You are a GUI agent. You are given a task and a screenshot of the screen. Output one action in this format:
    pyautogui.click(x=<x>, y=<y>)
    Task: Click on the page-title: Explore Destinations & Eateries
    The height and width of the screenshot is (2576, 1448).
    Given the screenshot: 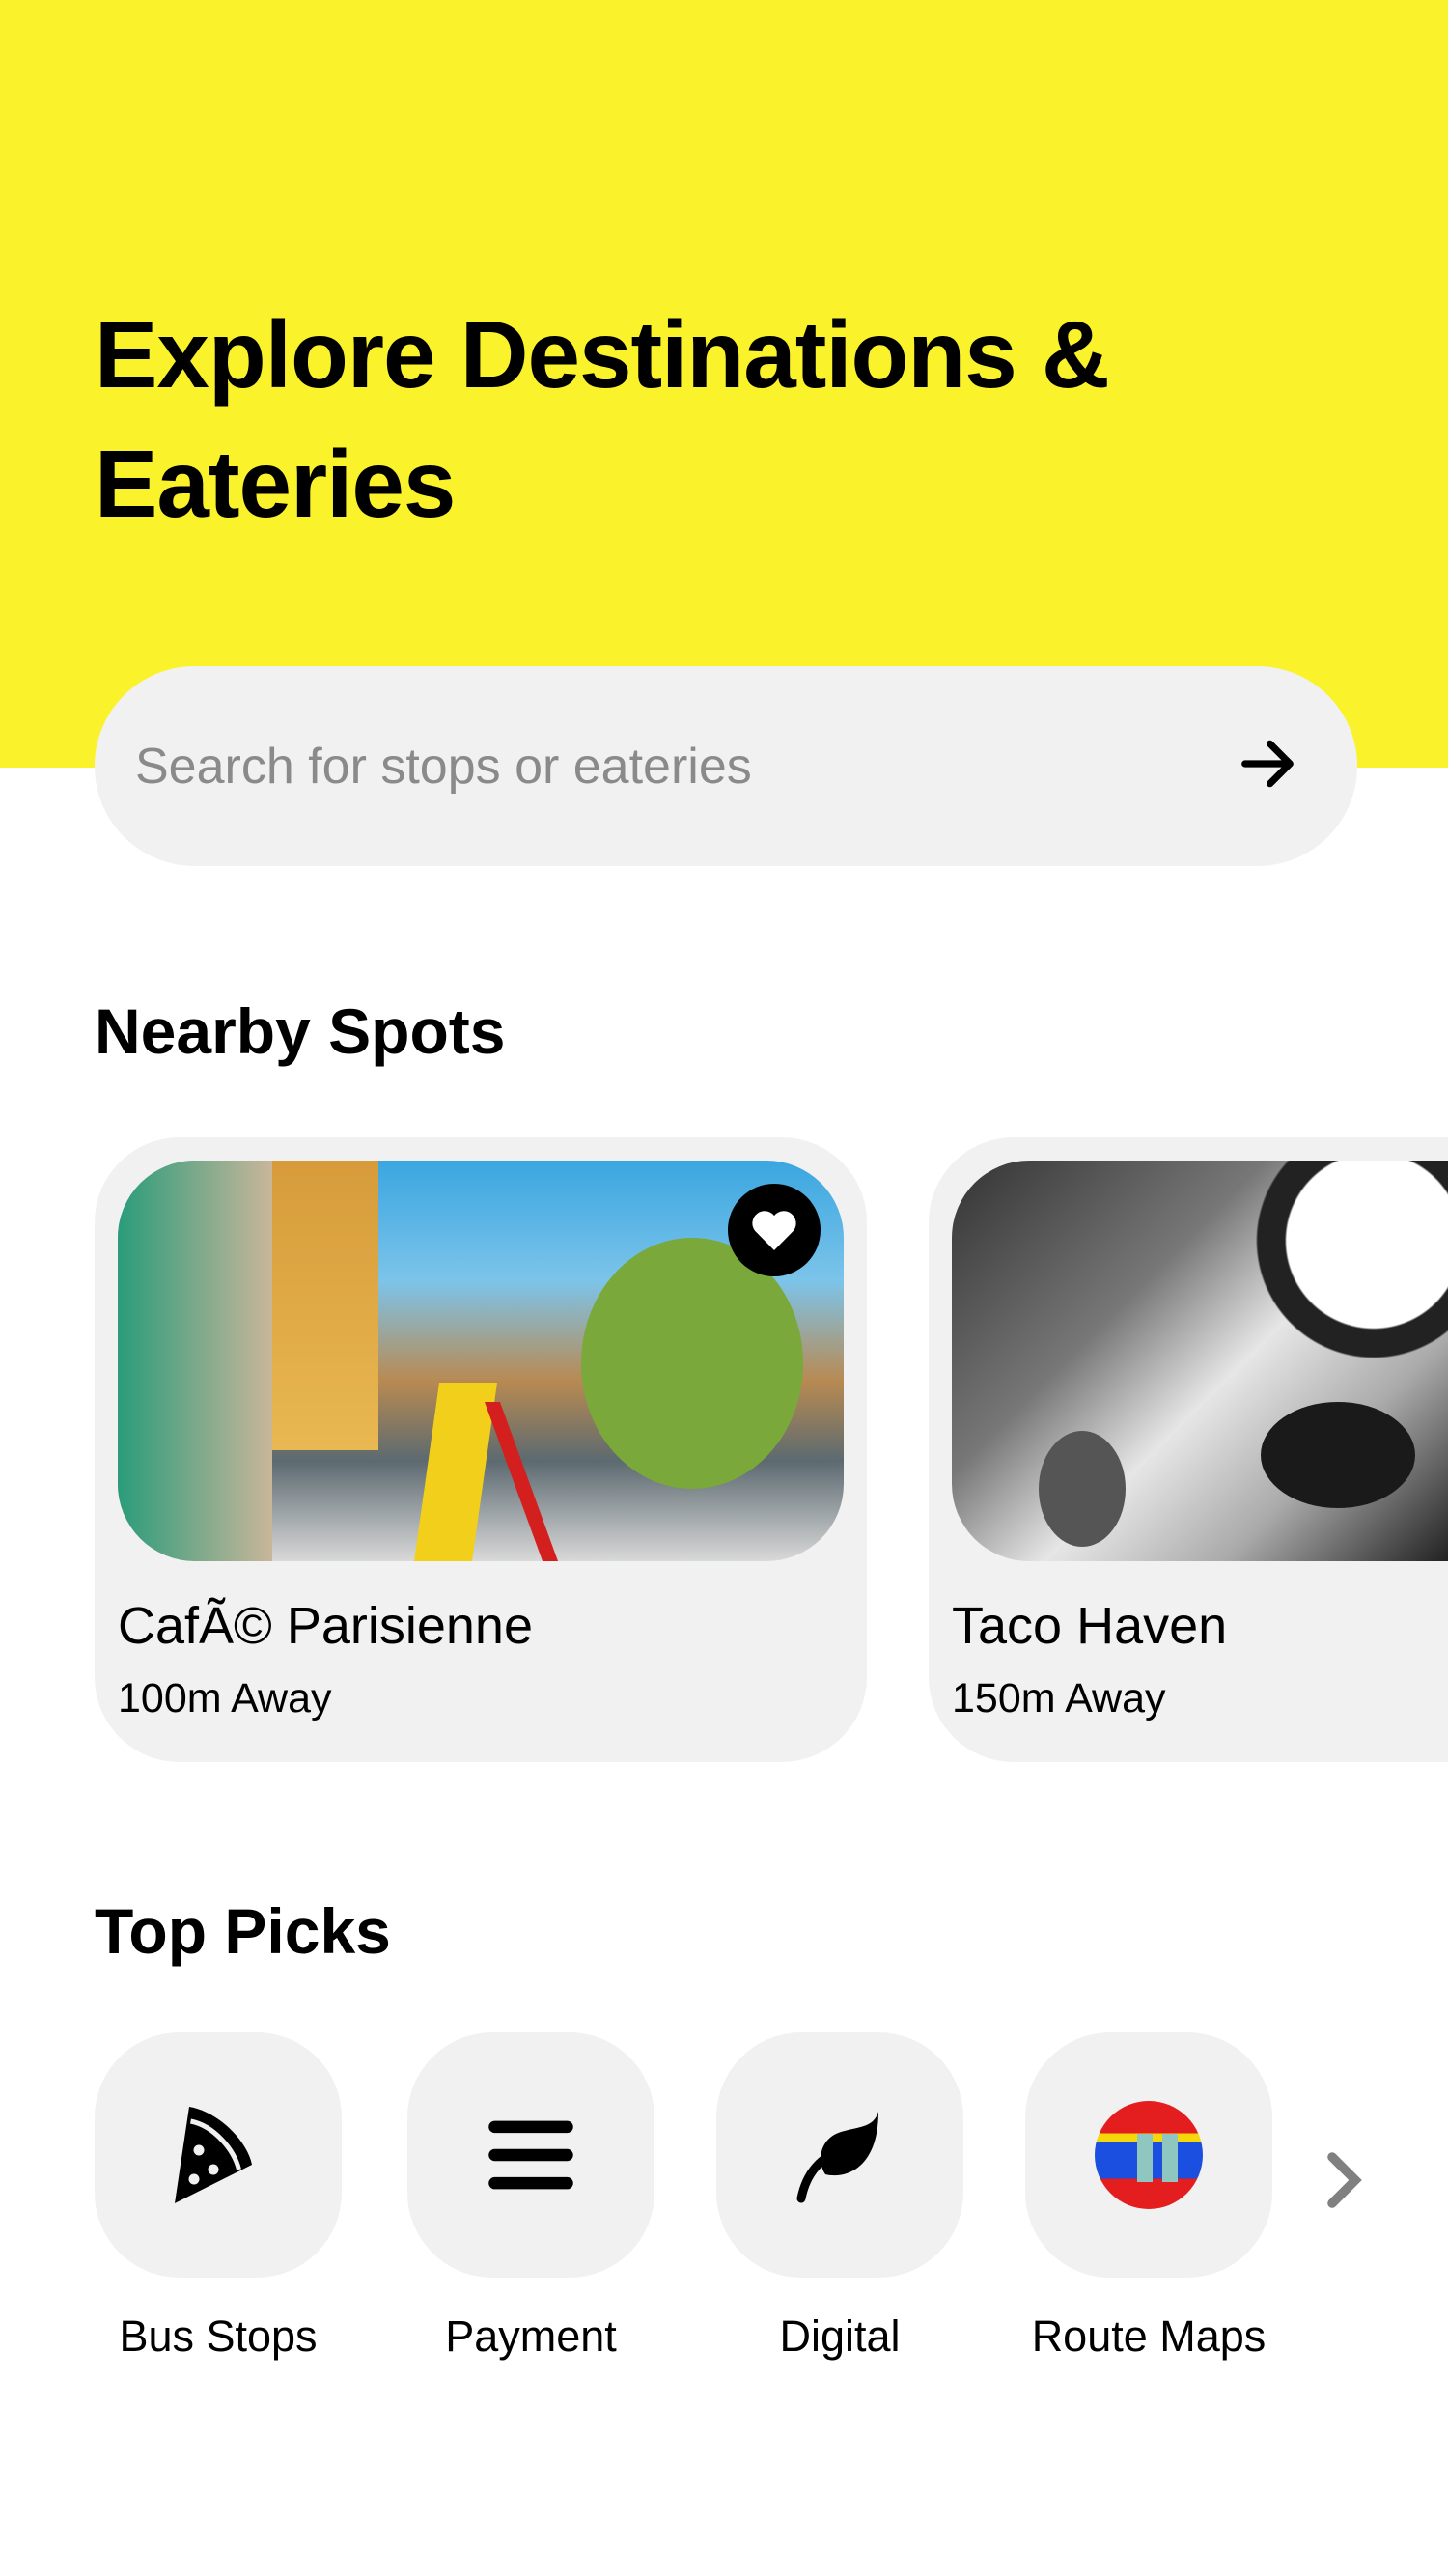 What is the action you would take?
    pyautogui.click(x=603, y=419)
    